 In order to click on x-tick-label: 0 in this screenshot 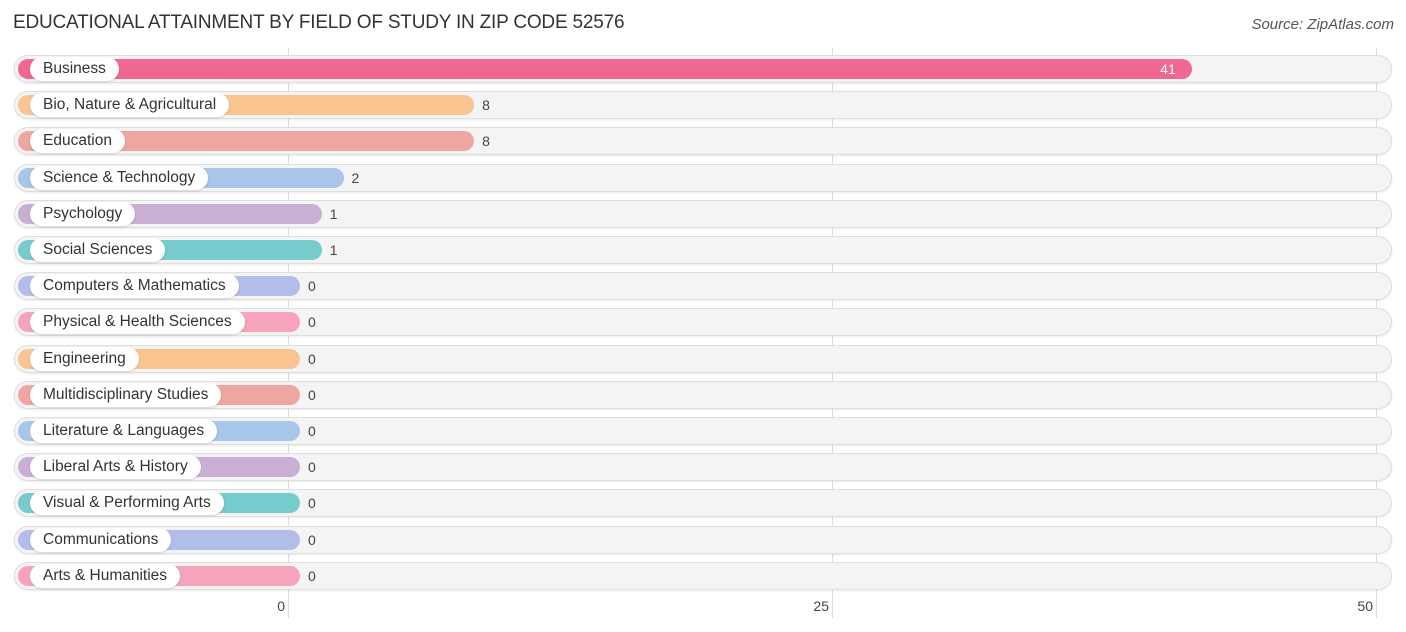, I will do `click(281, 606)`.